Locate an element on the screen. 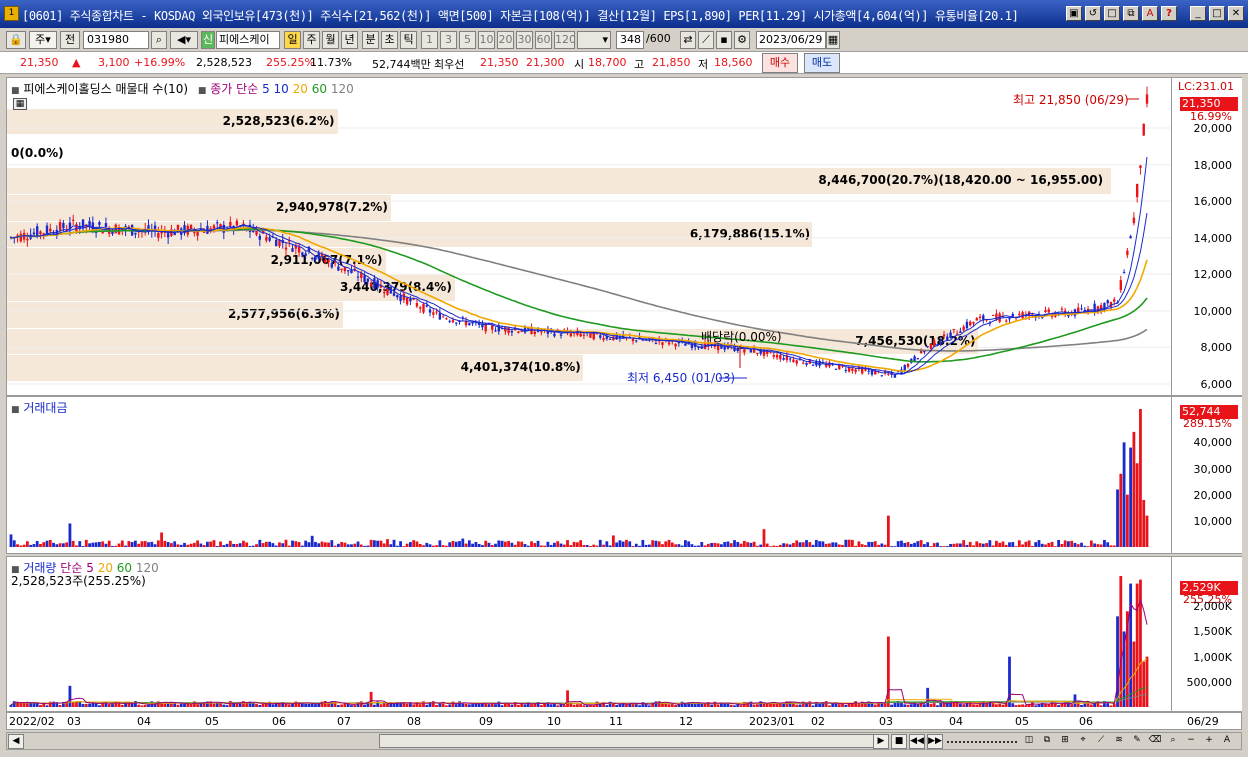 The width and height of the screenshot is (1248, 757). period-second: 초 is located at coordinates (389, 40).